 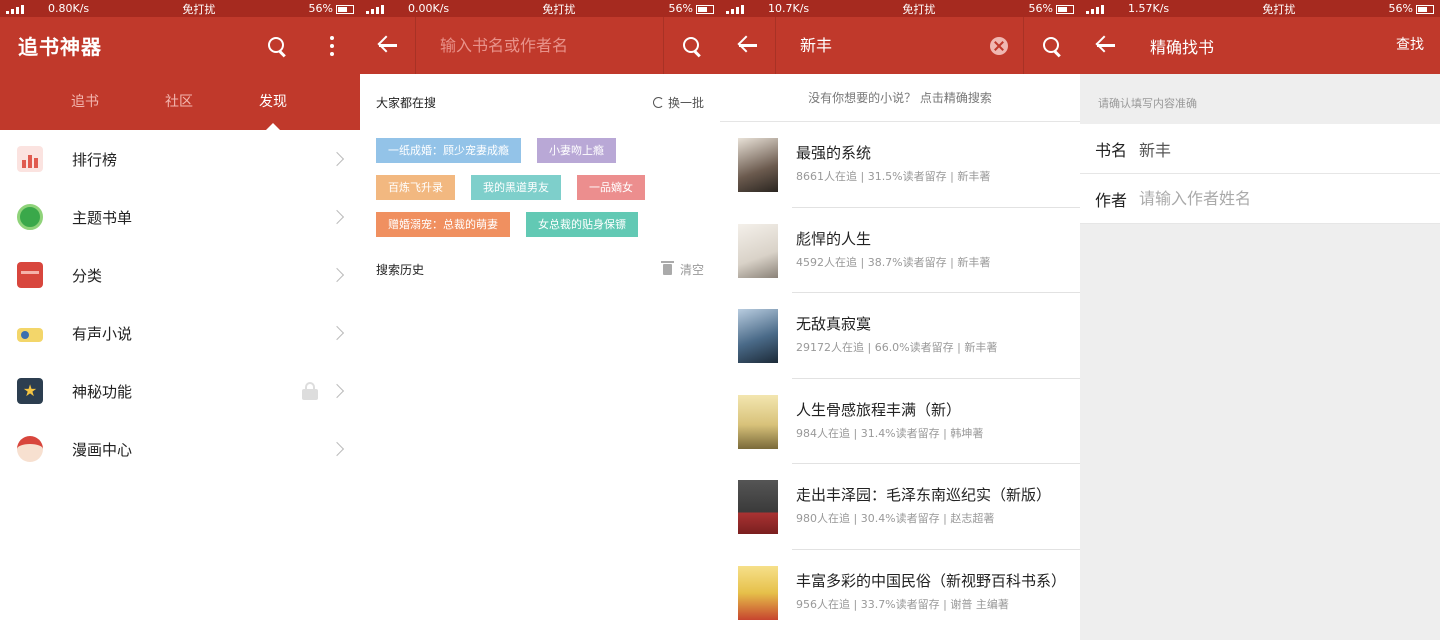 What do you see at coordinates (1260, 149) in the screenshot?
I see `book-name-field: 书名 新丰` at bounding box center [1260, 149].